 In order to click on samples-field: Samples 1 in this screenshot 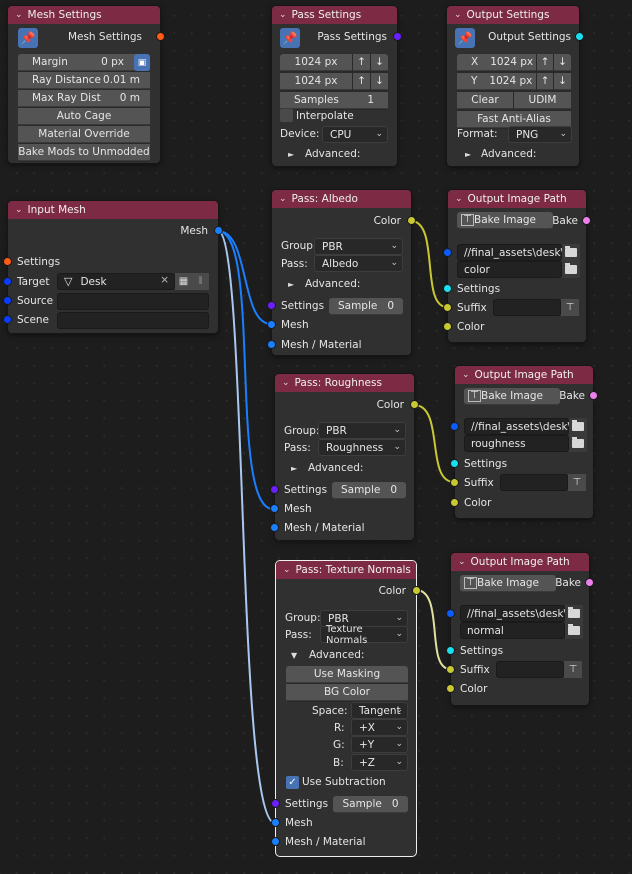, I will do `click(334, 100)`.